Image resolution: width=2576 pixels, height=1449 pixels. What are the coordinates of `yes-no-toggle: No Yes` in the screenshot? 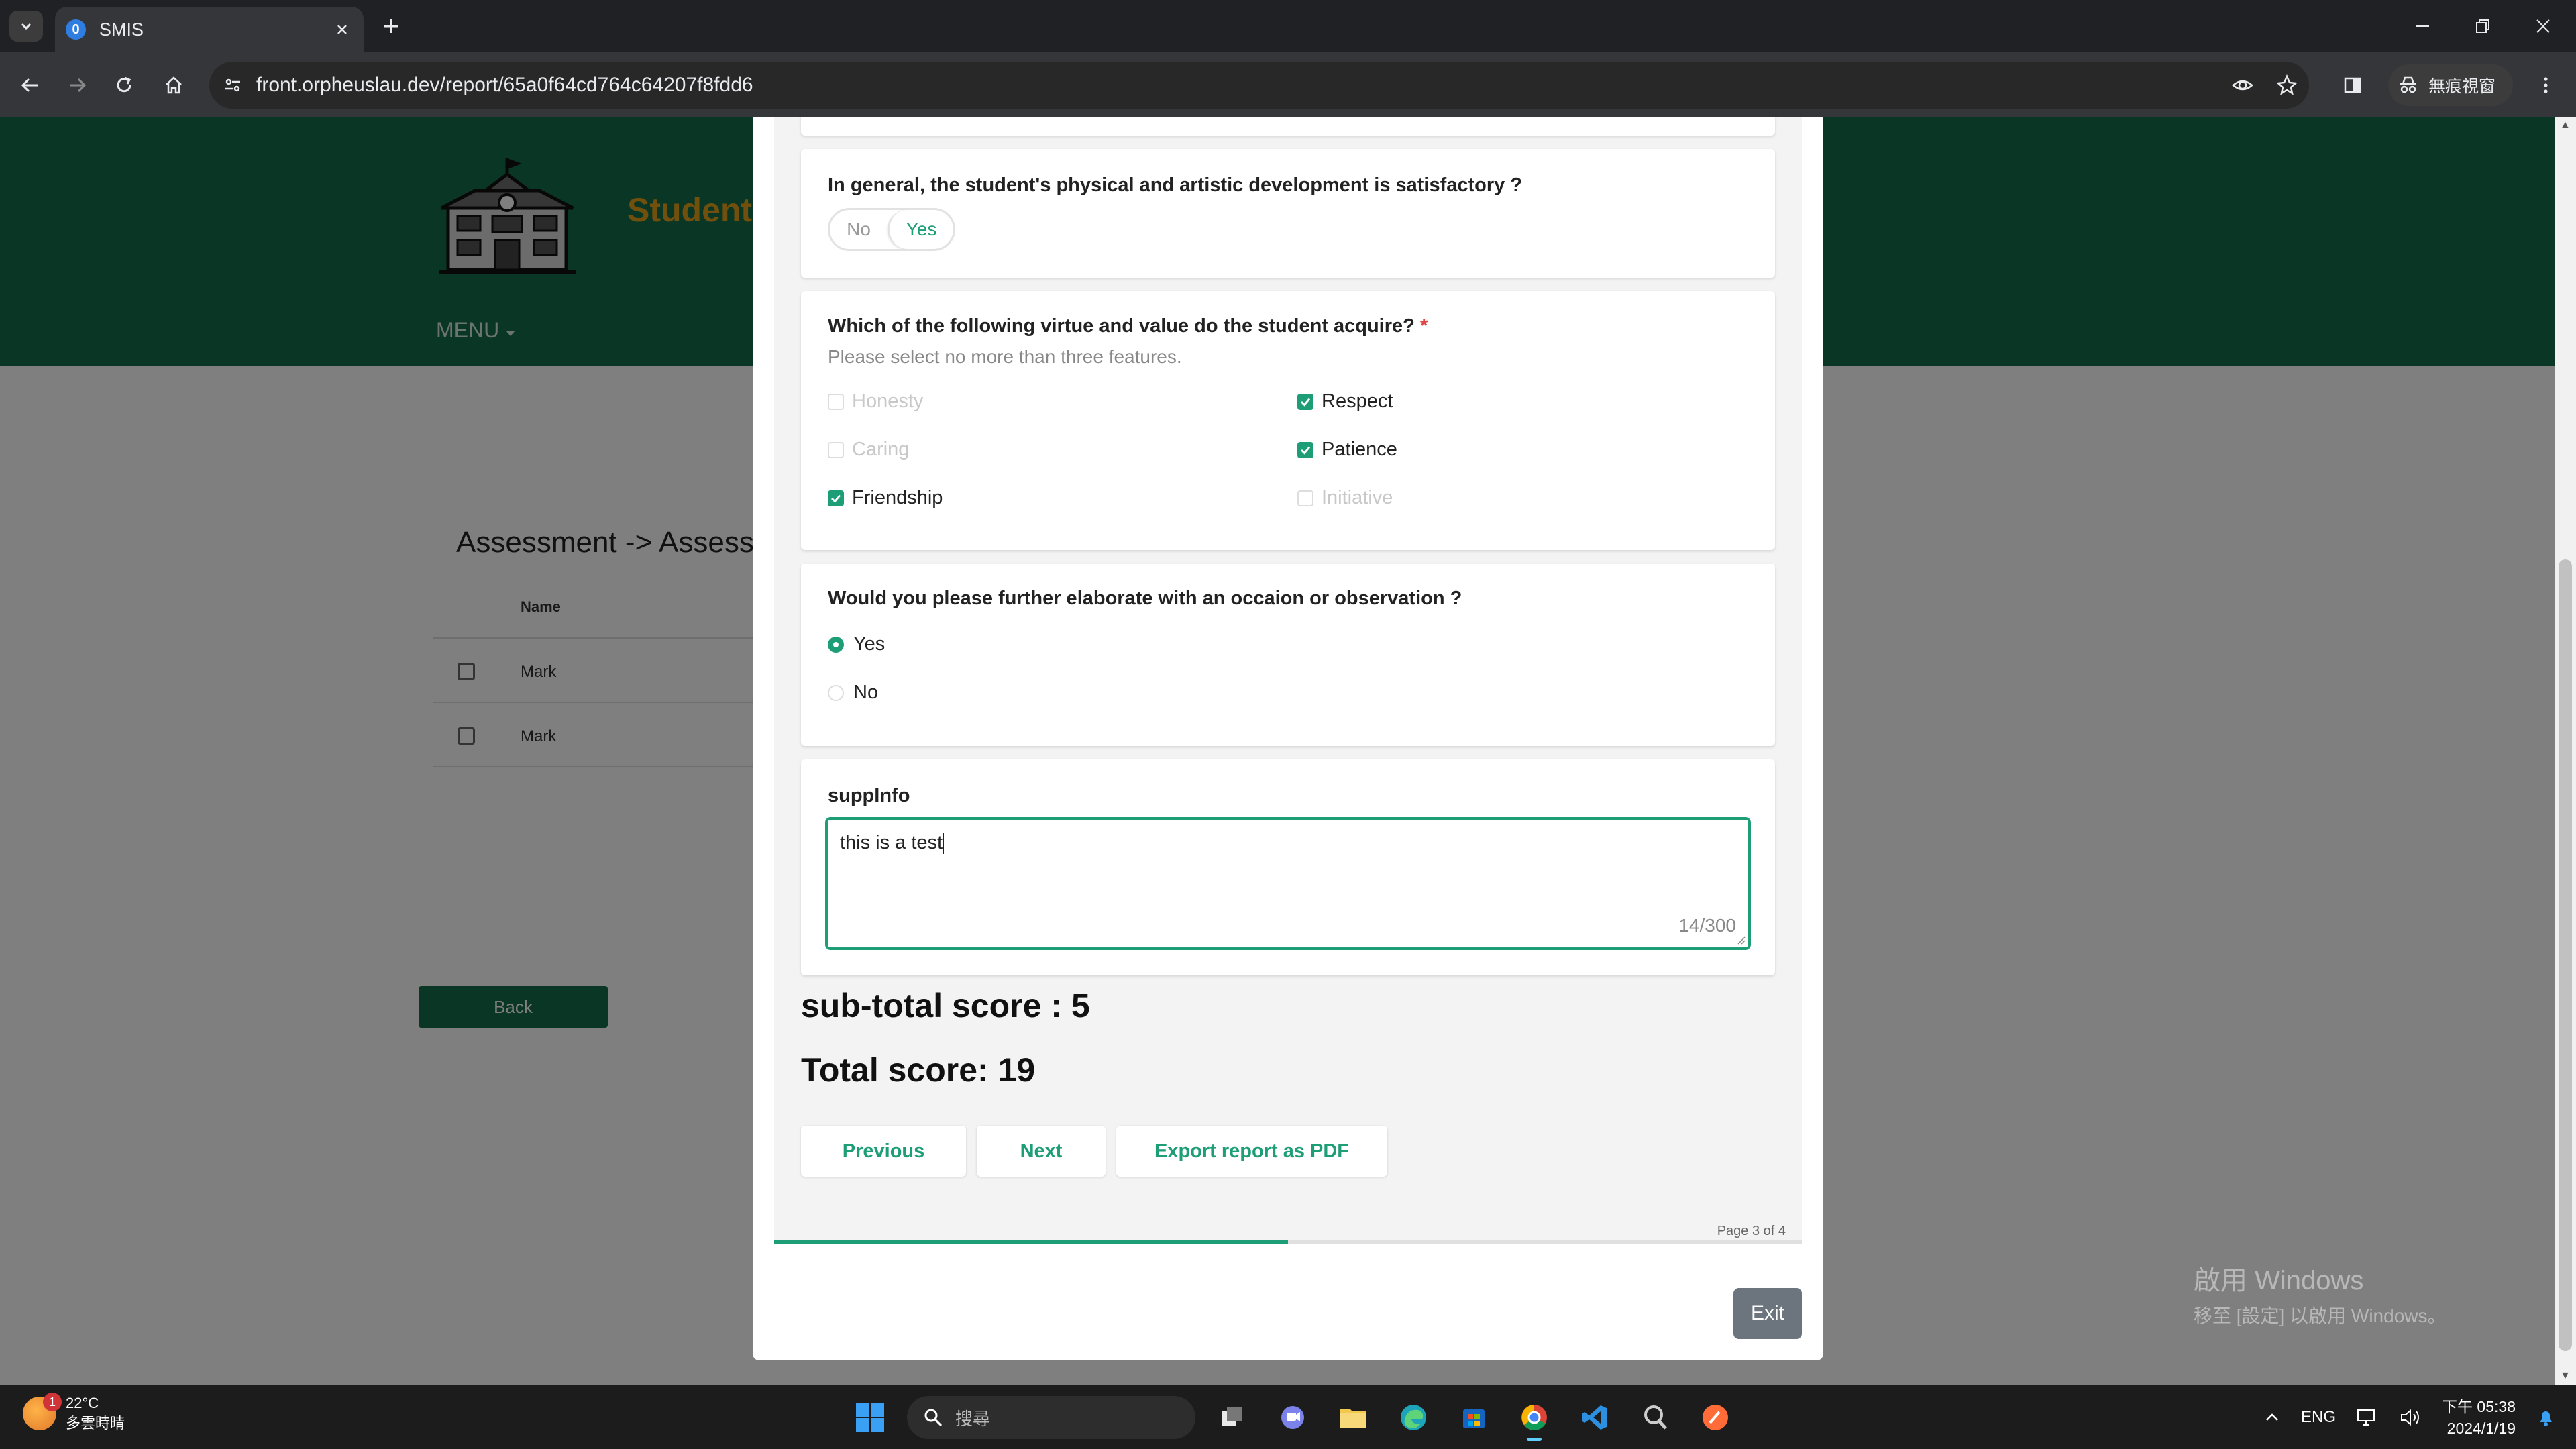 It's located at (891, 229).